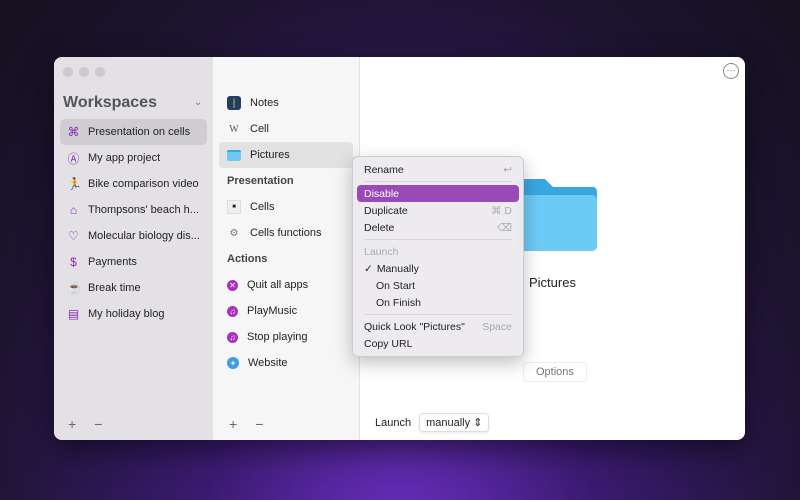 The width and height of the screenshot is (800, 500). Describe the element at coordinates (232, 285) in the screenshot. I see `quit-icon: ✕` at that location.